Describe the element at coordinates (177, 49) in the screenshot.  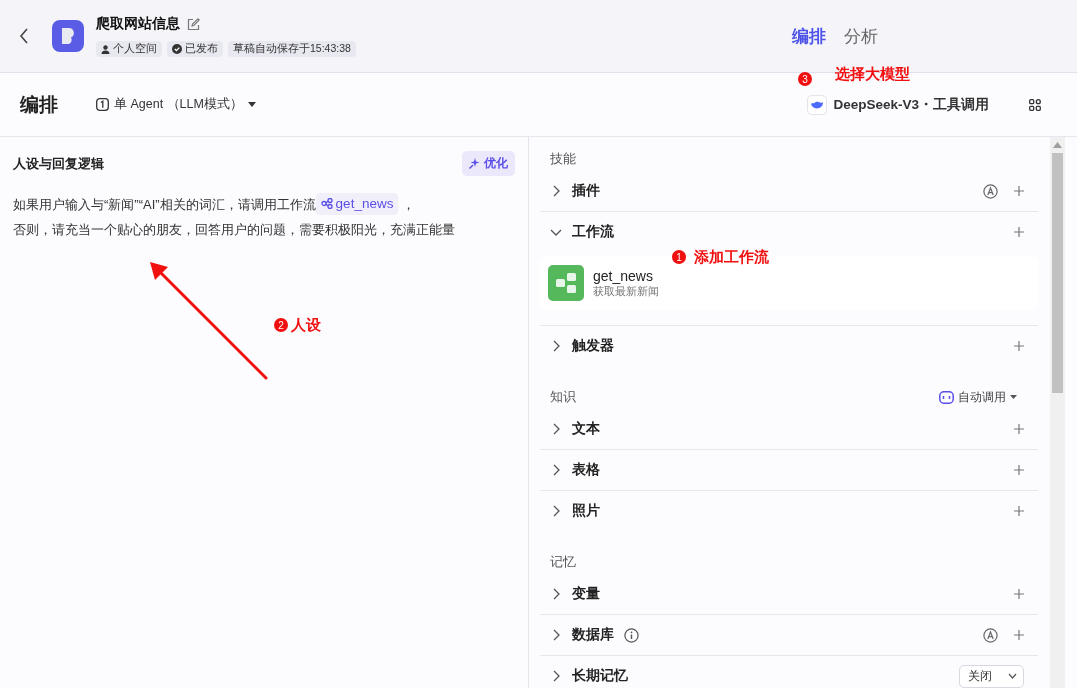
I see `check-circle-icon` at that location.